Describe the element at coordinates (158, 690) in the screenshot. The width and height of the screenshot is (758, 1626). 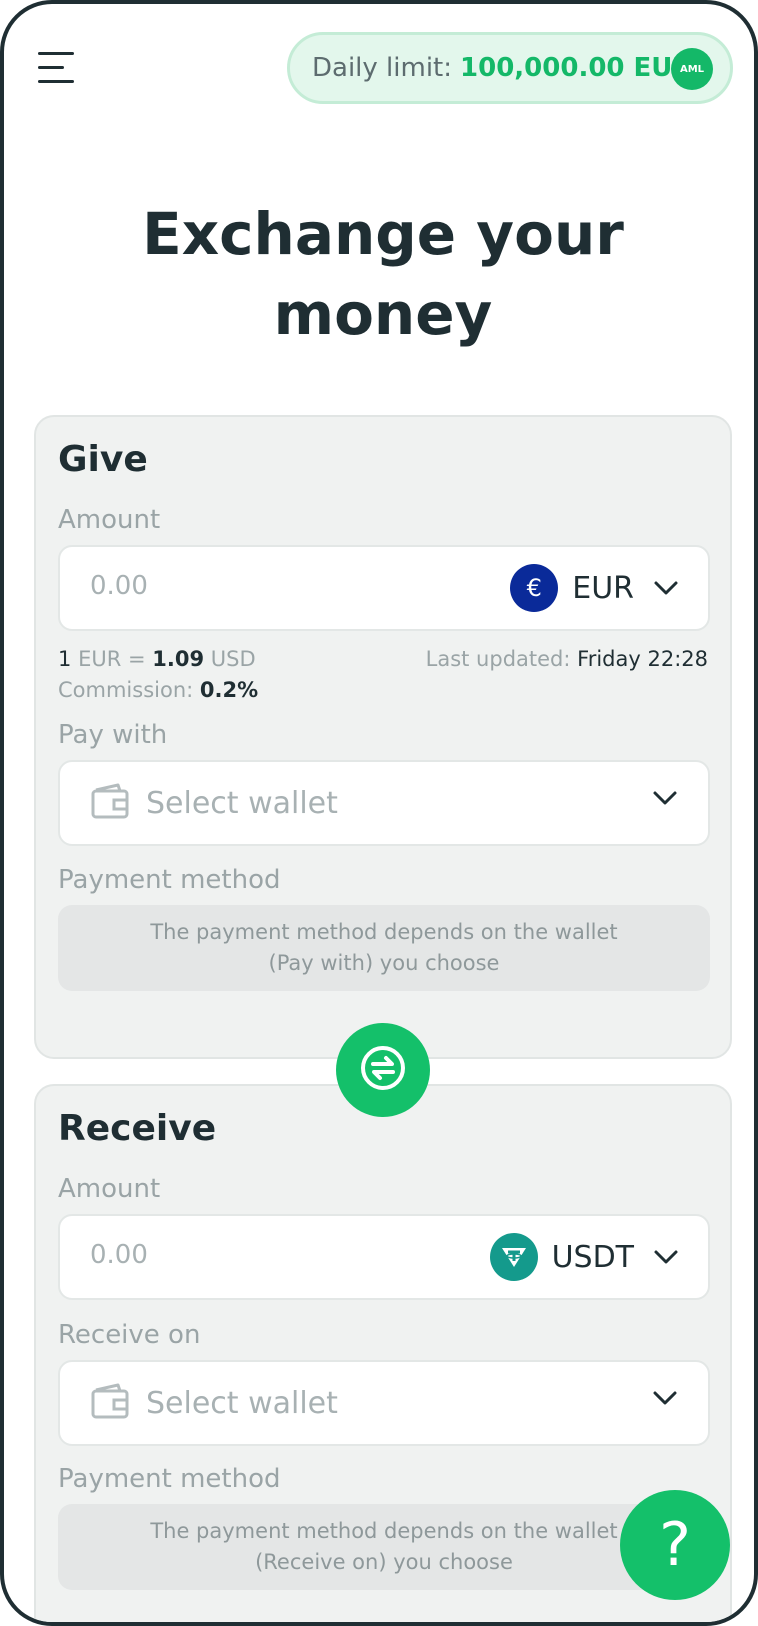
I see `commission: Commission: 0.2%` at that location.